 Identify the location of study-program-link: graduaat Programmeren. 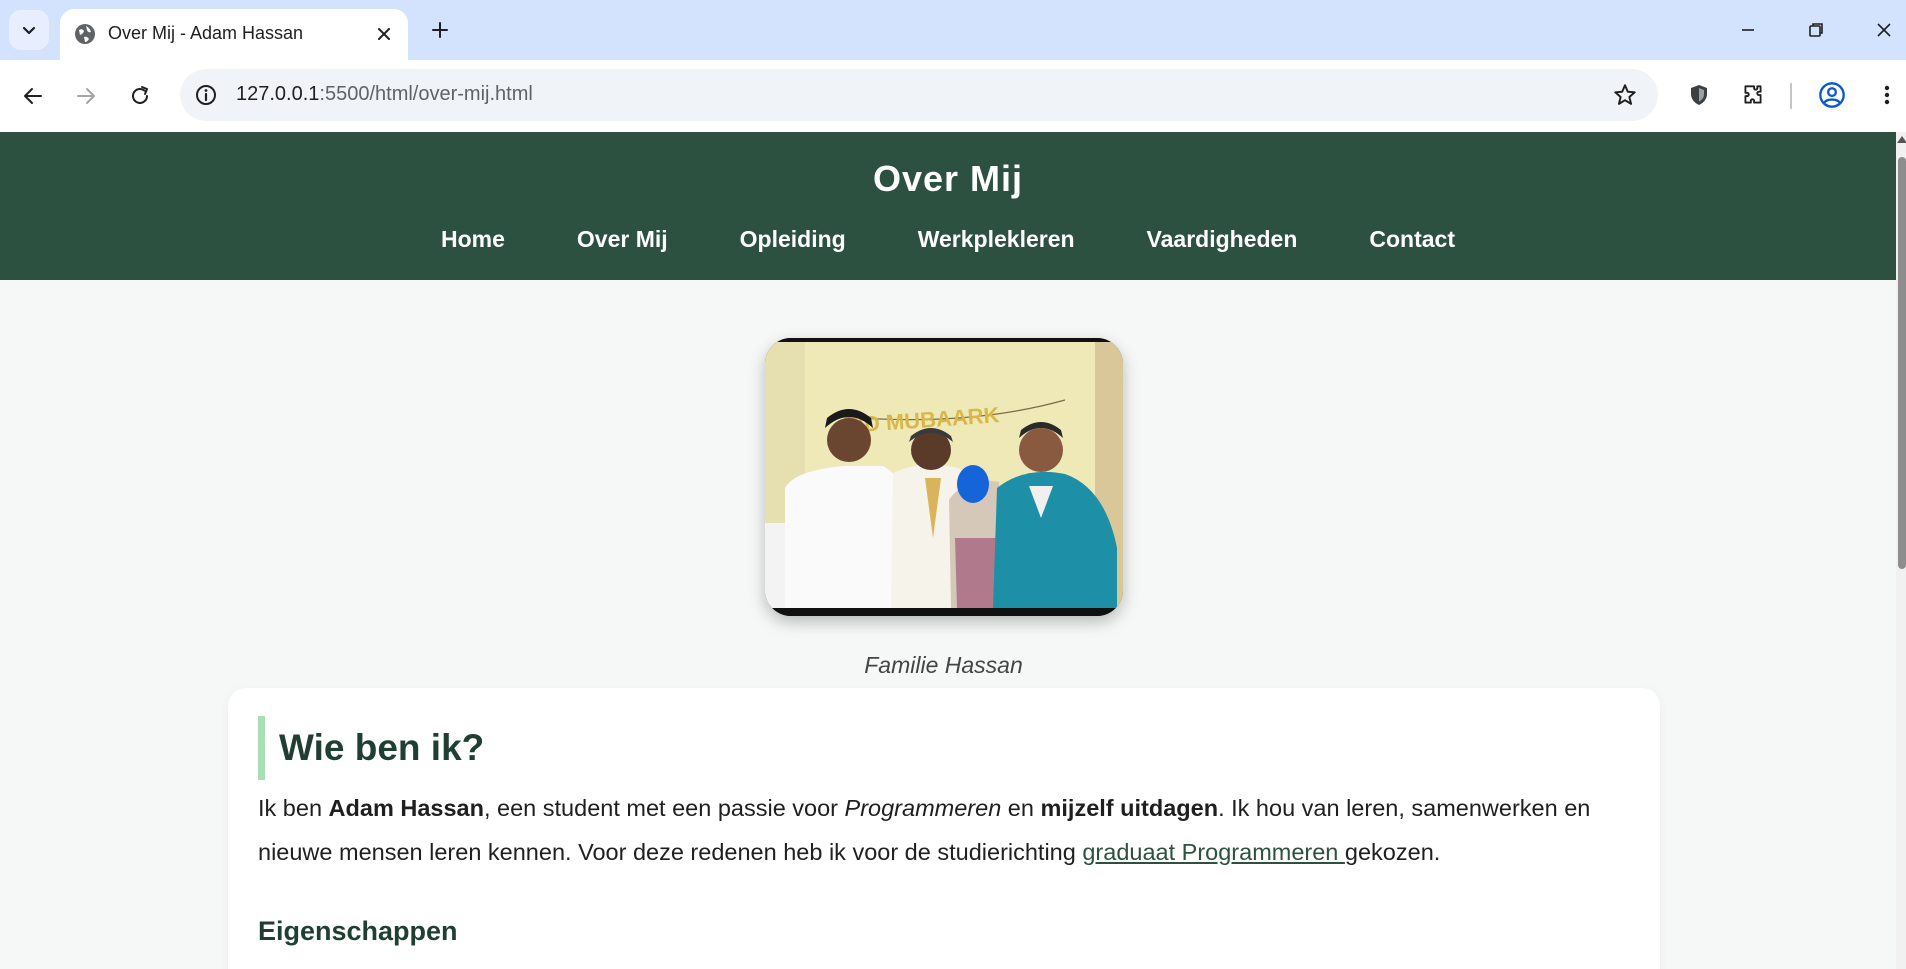
(1213, 852).